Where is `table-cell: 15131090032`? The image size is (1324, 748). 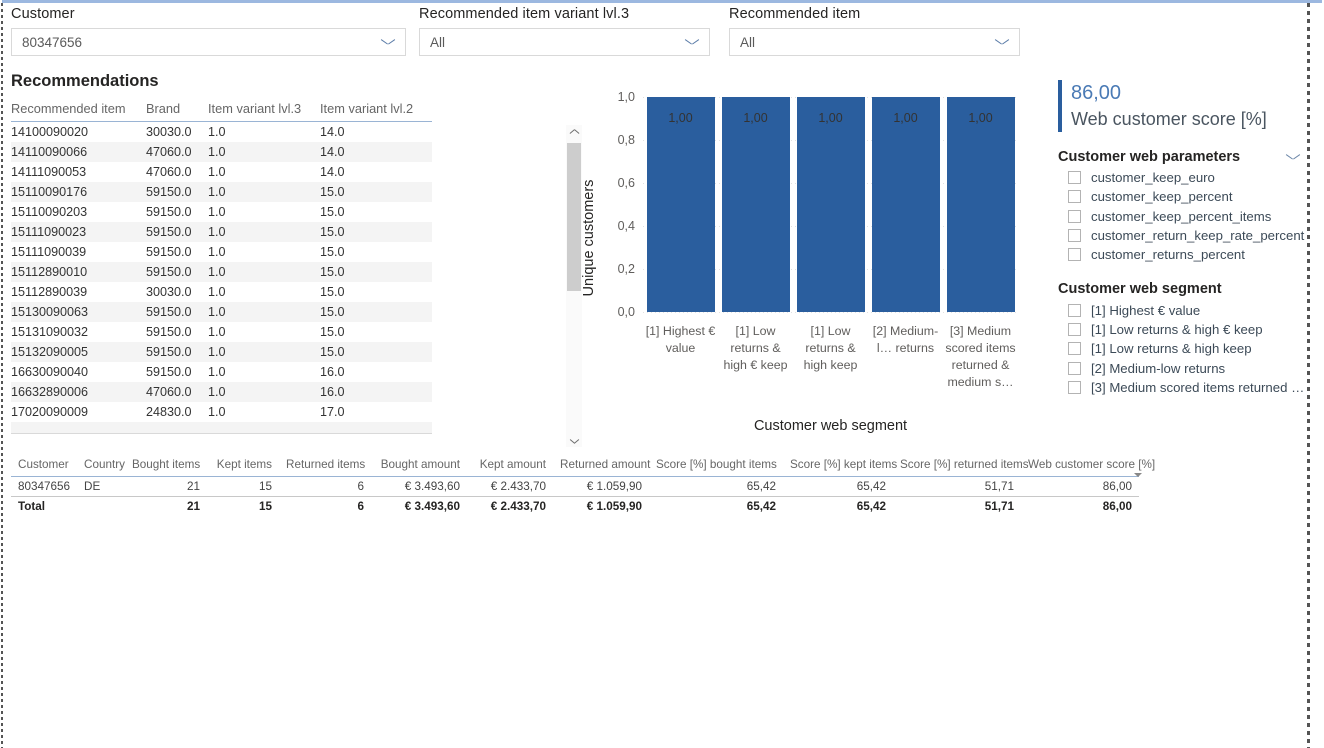 table-cell: 15131090032 is located at coordinates (50, 332).